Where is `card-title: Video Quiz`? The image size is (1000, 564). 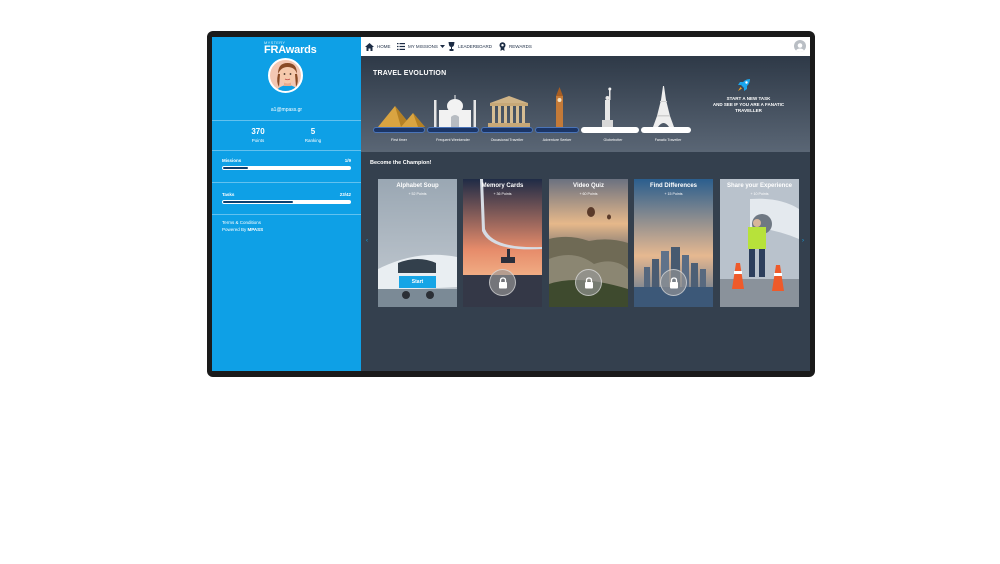
card-title: Video Quiz is located at coordinates (588, 186).